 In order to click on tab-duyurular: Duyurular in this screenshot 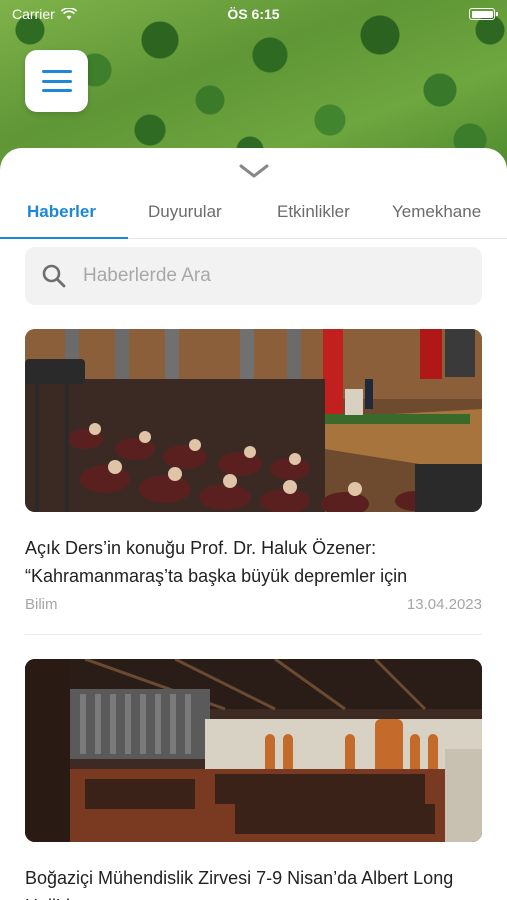, I will do `click(185, 218)`.